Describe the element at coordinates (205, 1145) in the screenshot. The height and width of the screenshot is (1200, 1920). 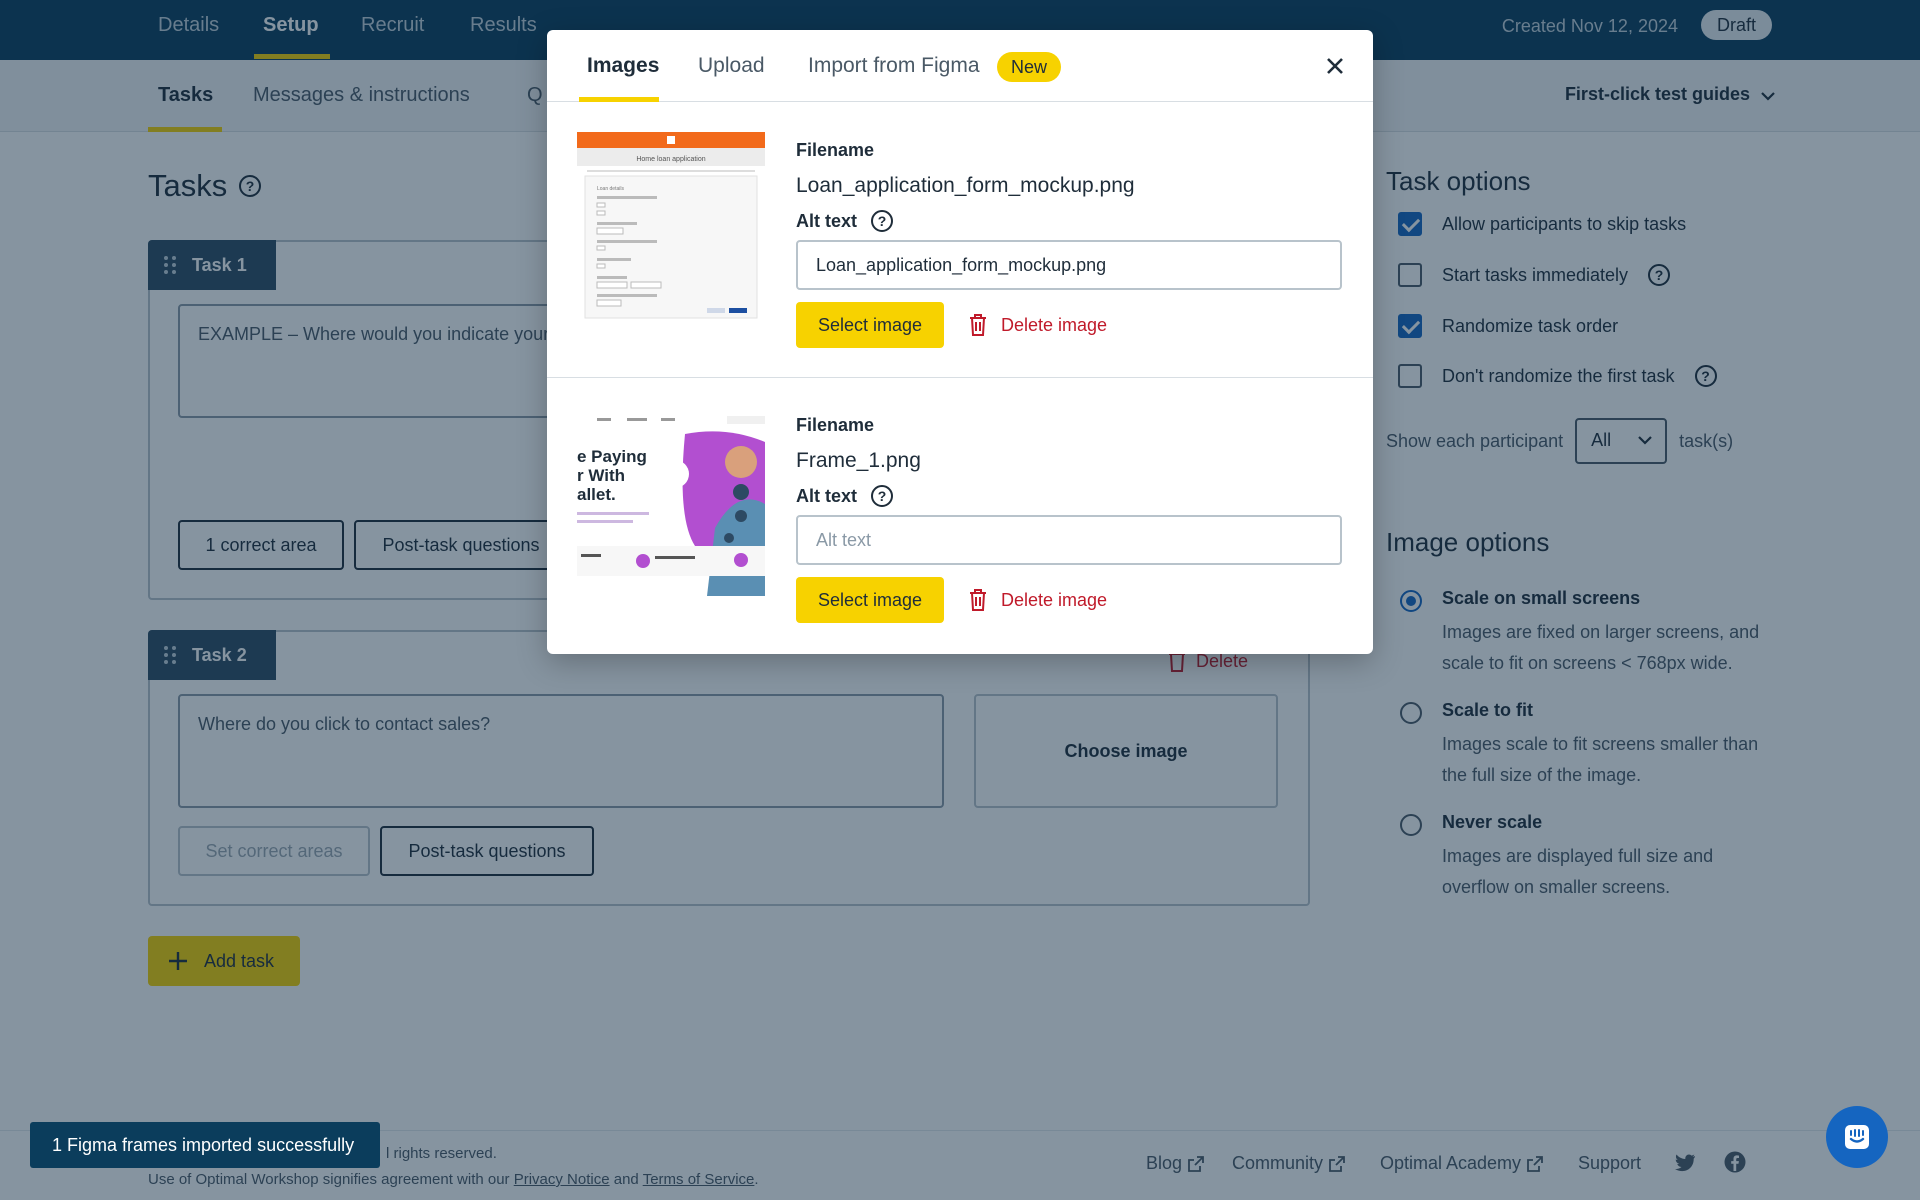
I see `success-toast: 1 Figma frames imported successfully` at that location.